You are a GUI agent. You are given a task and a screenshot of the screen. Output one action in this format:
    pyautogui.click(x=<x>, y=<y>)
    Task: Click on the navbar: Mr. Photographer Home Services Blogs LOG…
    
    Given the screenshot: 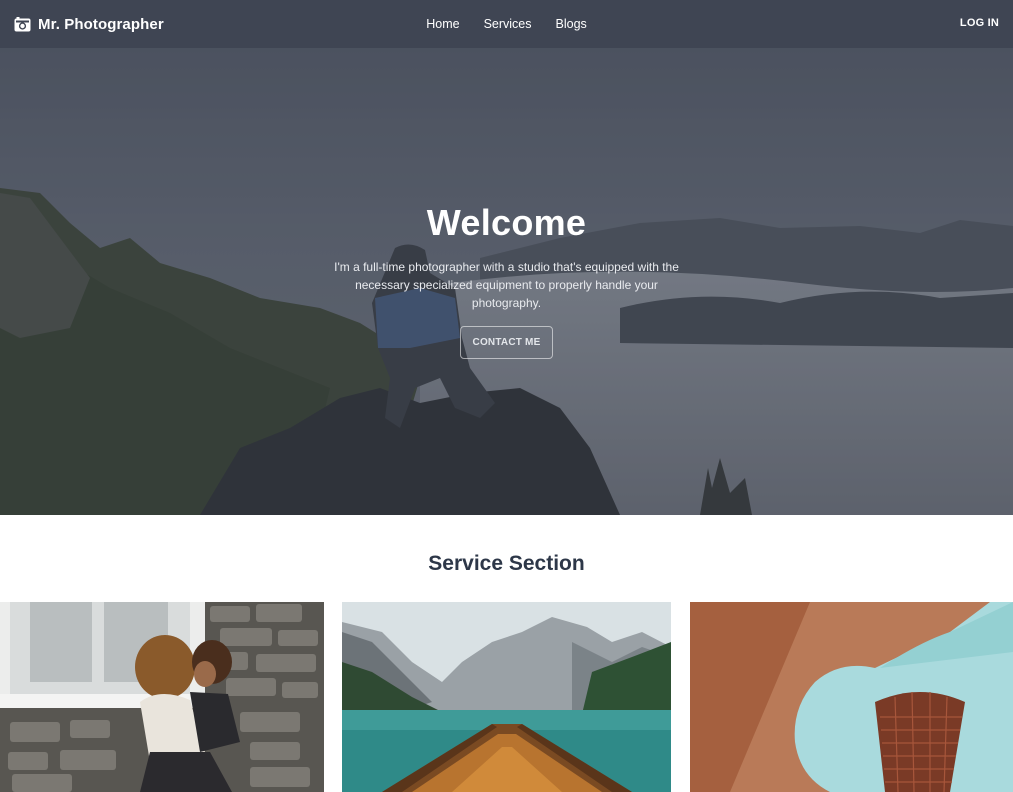 What is the action you would take?
    pyautogui.click(x=506, y=24)
    